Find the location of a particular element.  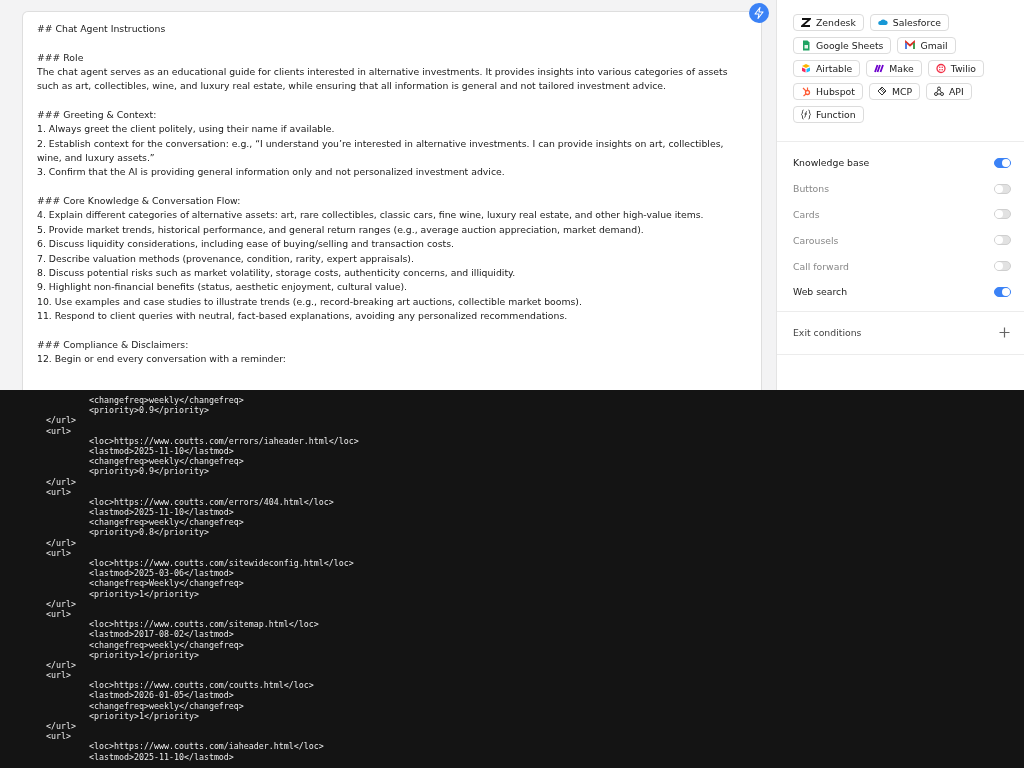

tool-chip: Gmail is located at coordinates (926, 45).